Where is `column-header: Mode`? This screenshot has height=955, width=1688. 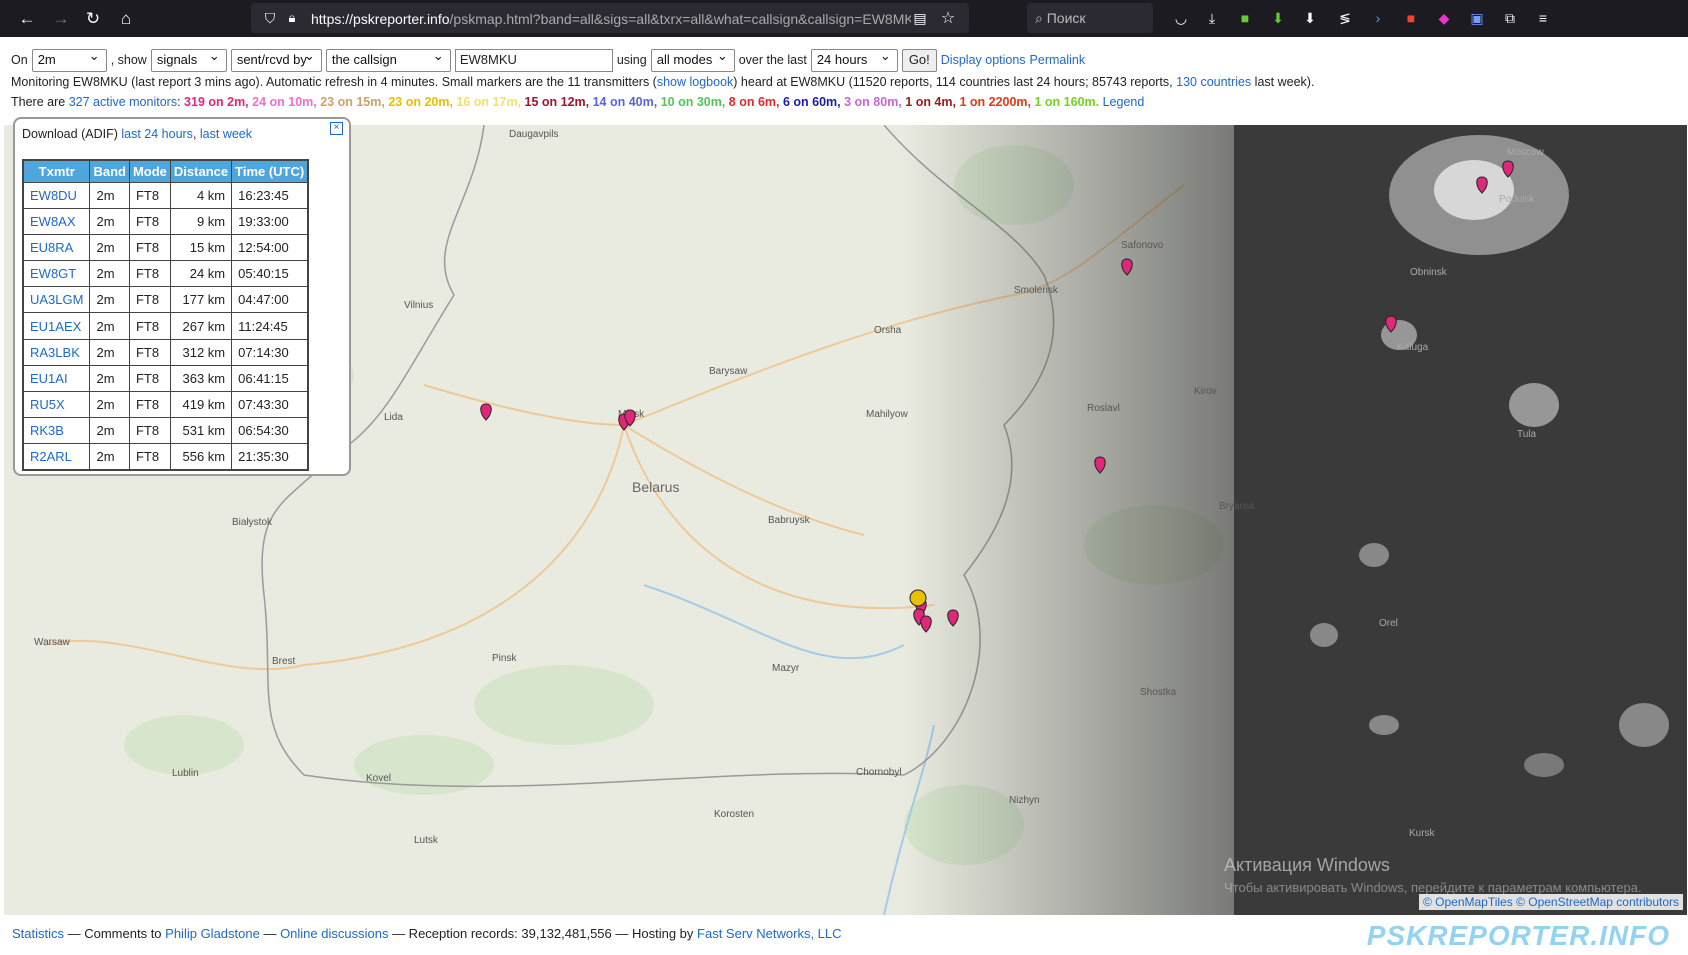 column-header: Mode is located at coordinates (149, 171).